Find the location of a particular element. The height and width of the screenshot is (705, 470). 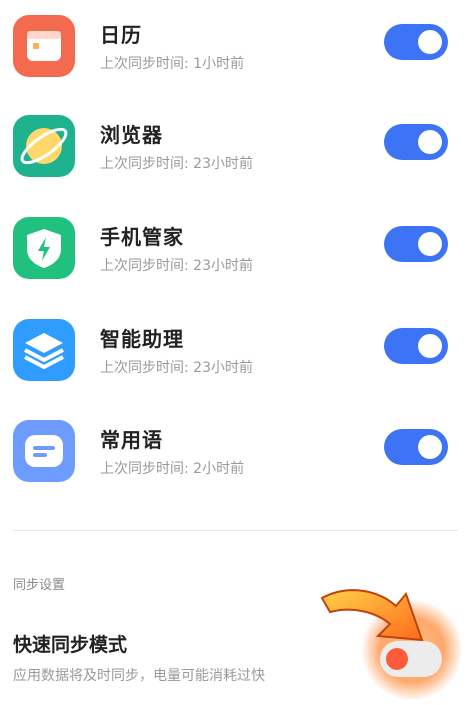

calendar-icon is located at coordinates (44, 46).